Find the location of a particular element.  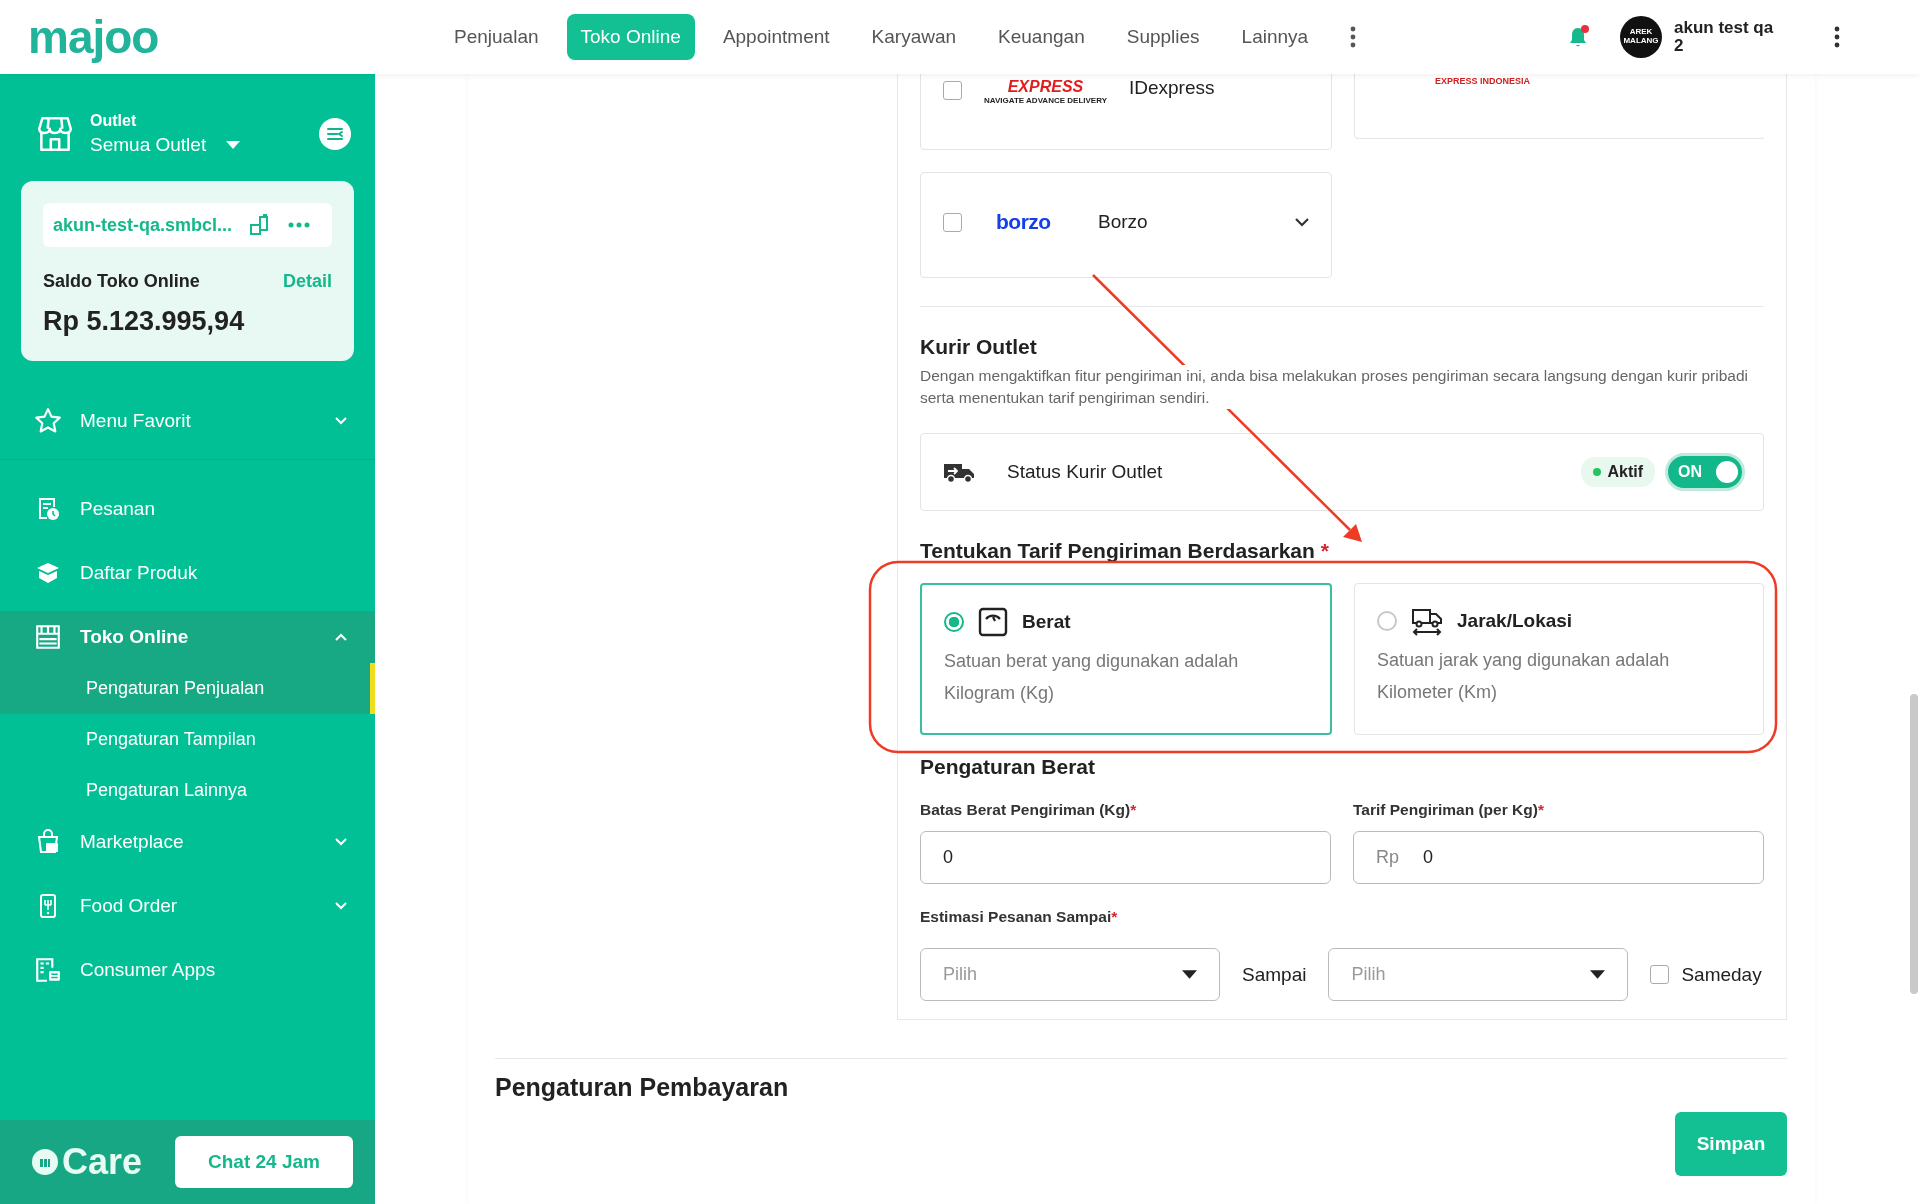

section-title: Kurir Outlet is located at coordinates (979, 347).